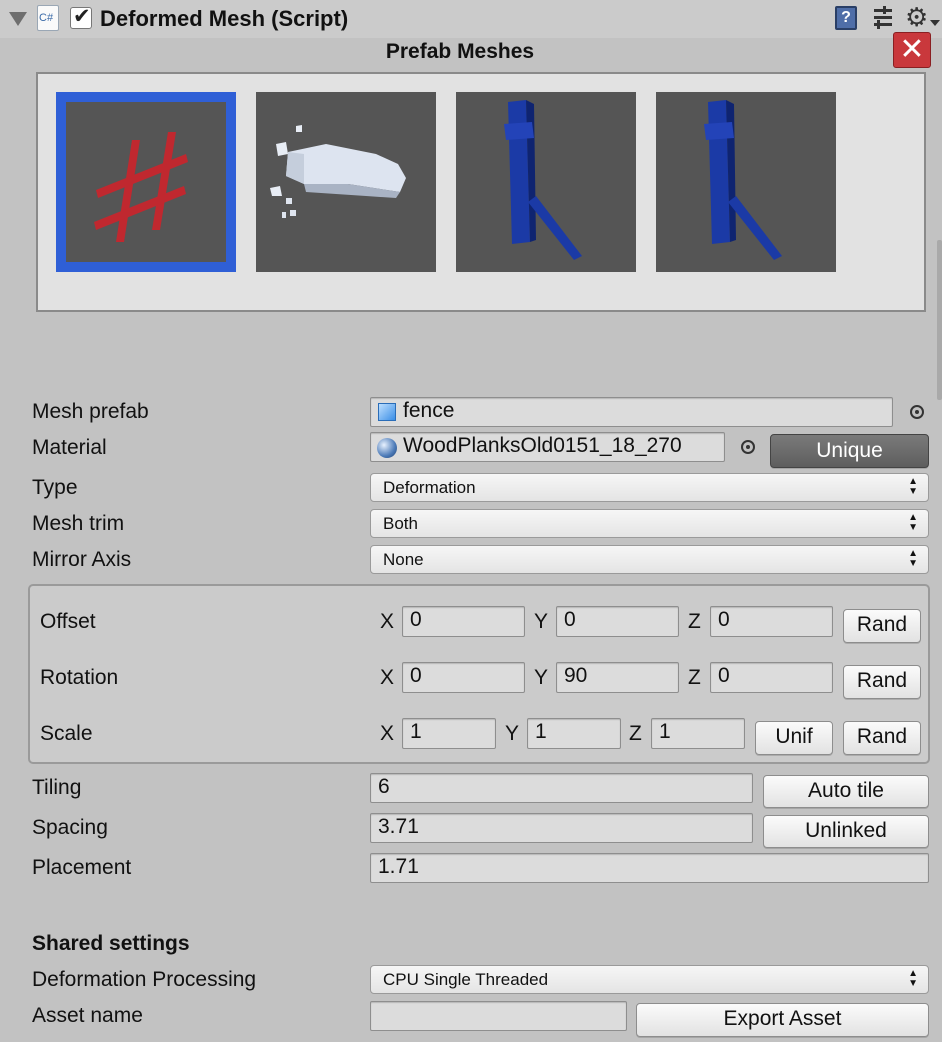  Describe the element at coordinates (541, 677) in the screenshot. I see `rotation-y-axis-label: Y` at that location.